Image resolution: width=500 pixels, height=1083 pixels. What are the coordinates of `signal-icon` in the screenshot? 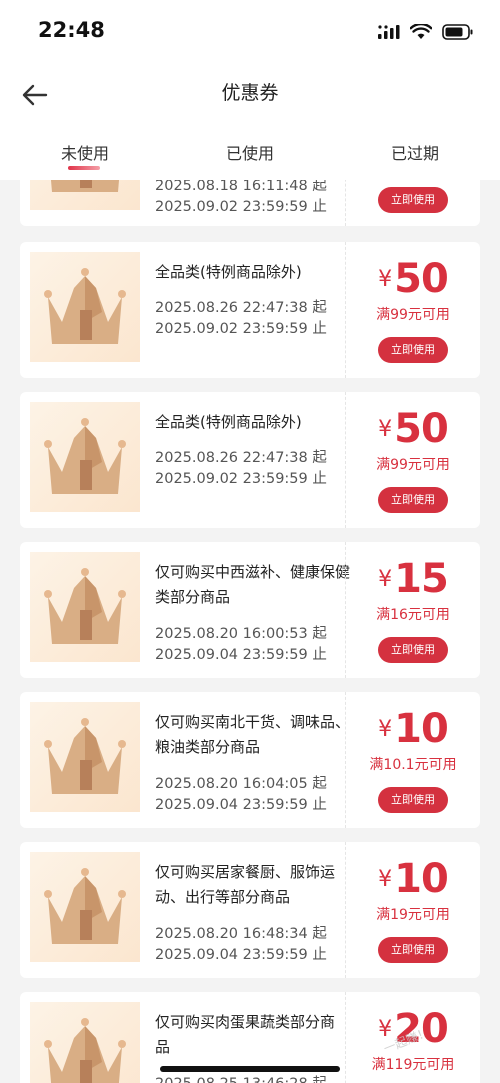 It's located at (389, 32).